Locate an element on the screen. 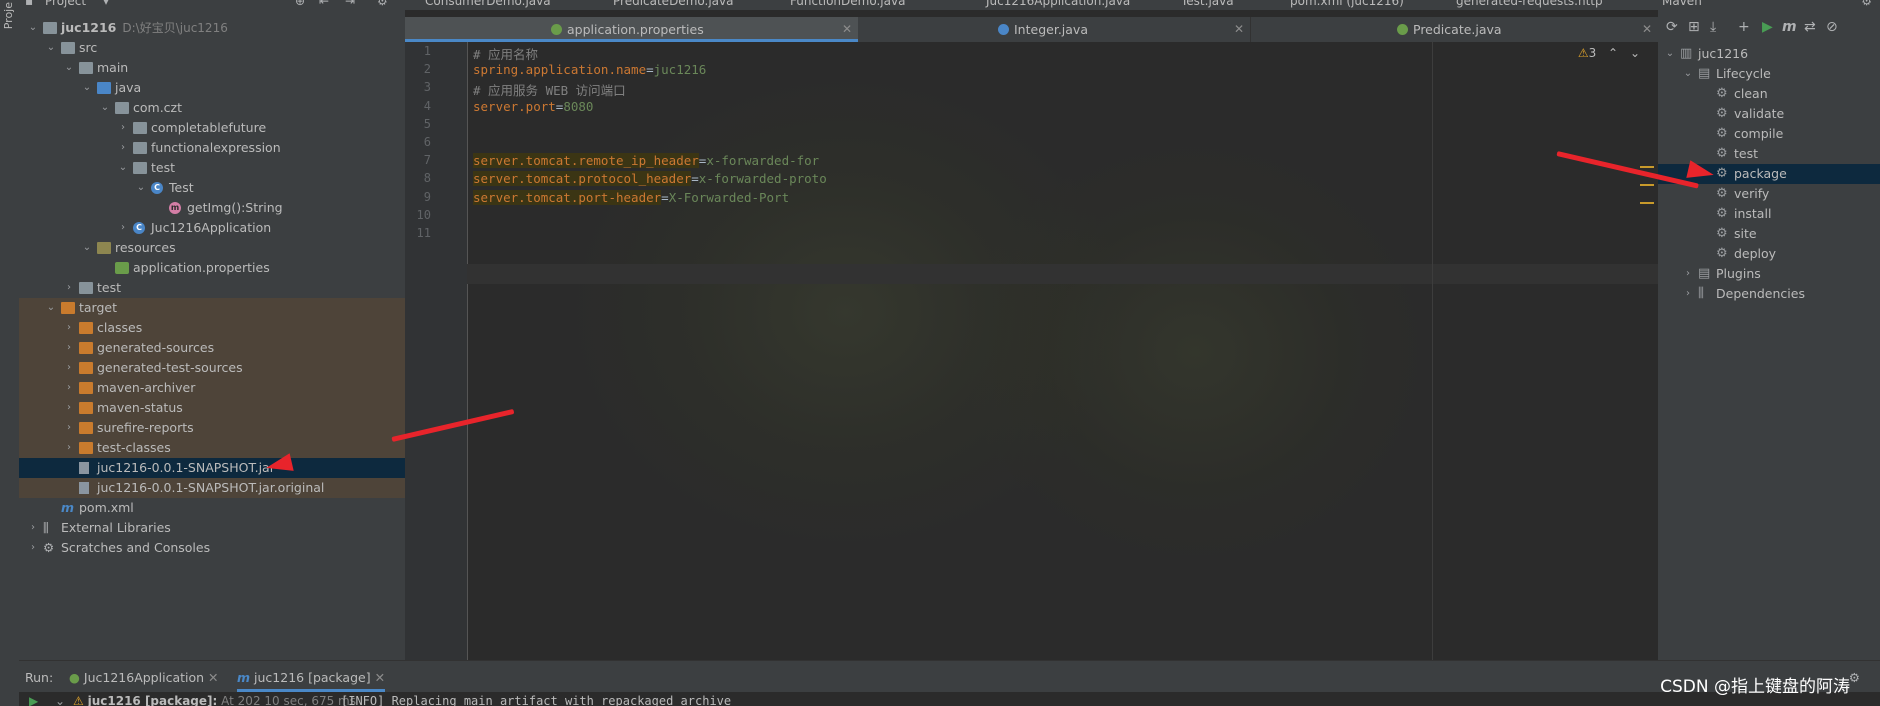  skip-tests-icon: ⊘ is located at coordinates (1832, 27).